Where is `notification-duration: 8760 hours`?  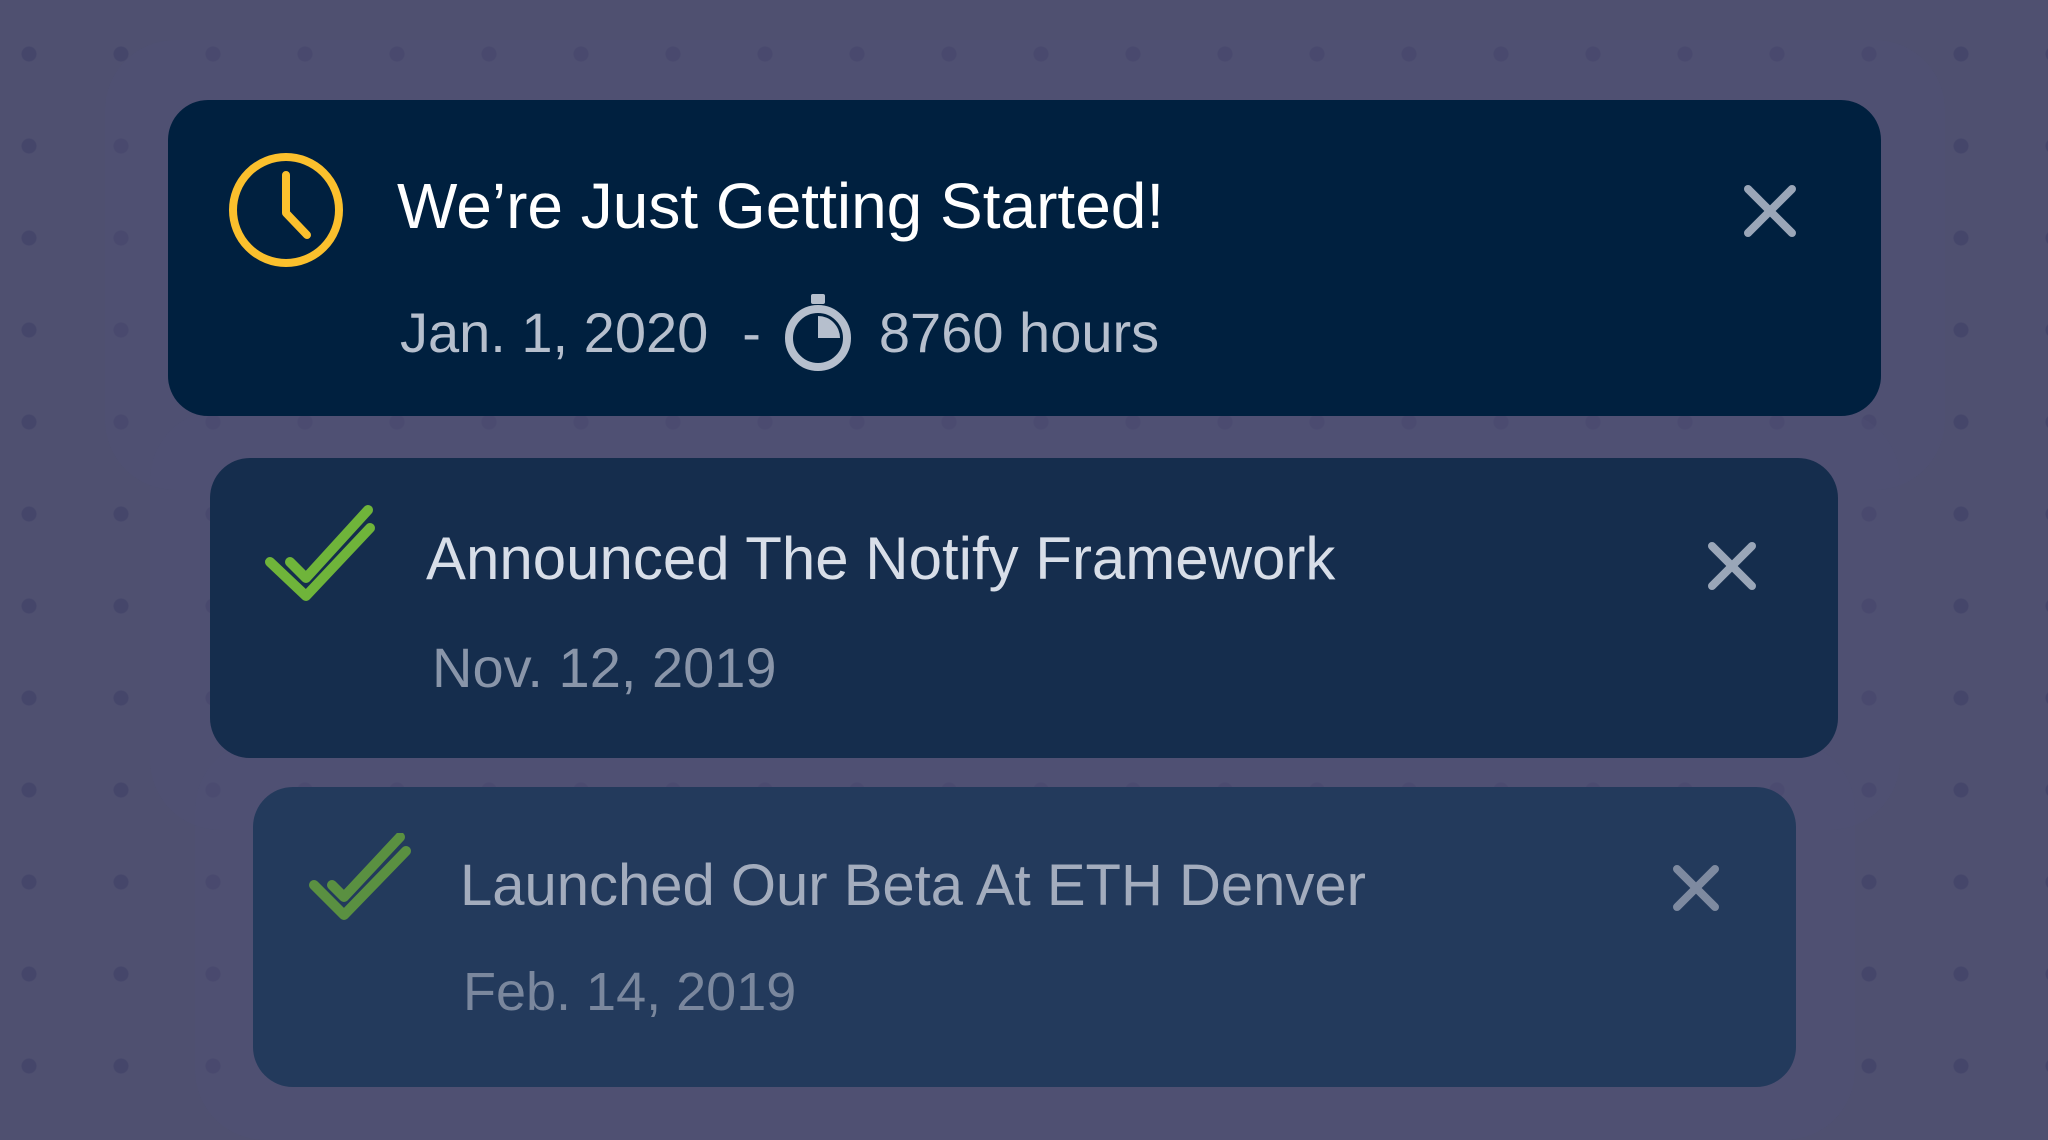 notification-duration: 8760 hours is located at coordinates (1019, 332).